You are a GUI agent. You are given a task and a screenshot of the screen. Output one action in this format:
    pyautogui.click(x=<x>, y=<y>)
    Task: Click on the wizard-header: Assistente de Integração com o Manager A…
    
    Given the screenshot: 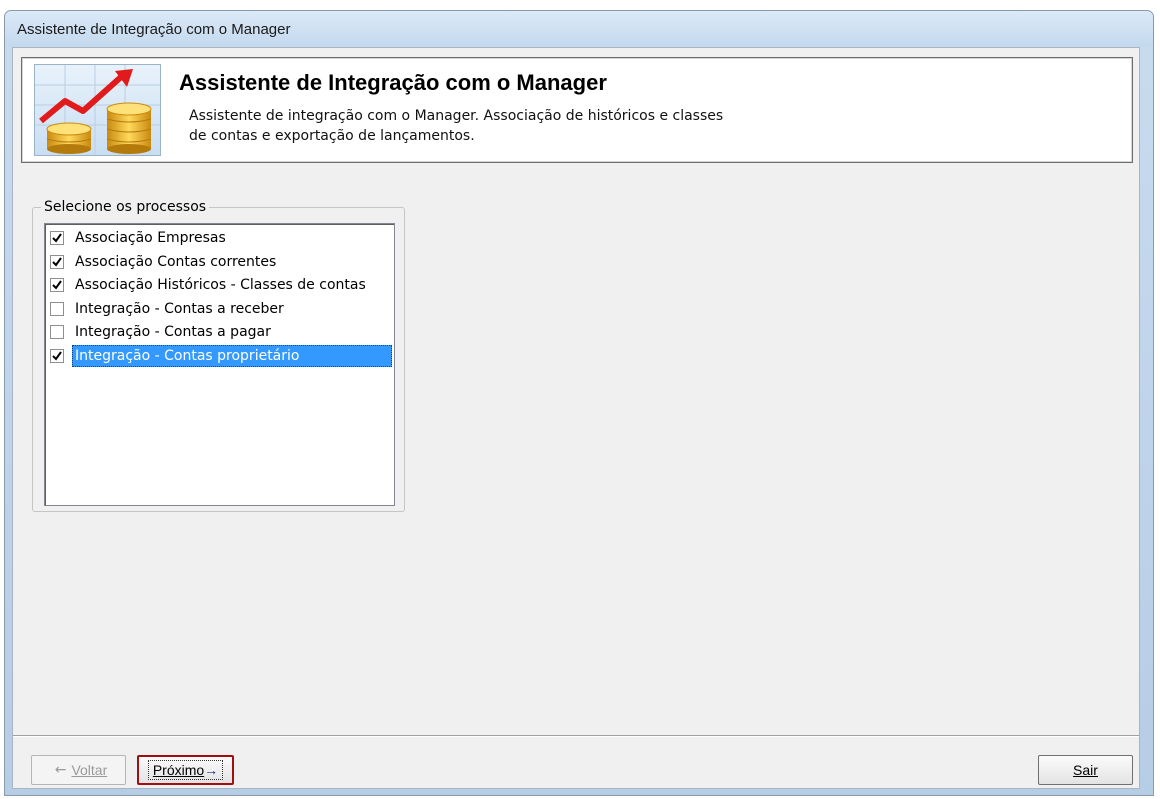 What is the action you would take?
    pyautogui.click(x=577, y=110)
    